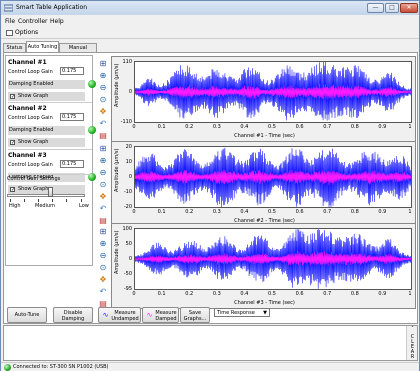 The height and width of the screenshot is (371, 420). I want to click on maximize-button: □, so click(392, 8).